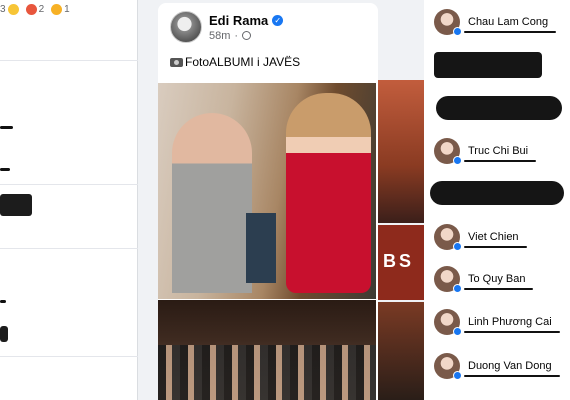  I want to click on author-name: Edi Rama, so click(238, 20).